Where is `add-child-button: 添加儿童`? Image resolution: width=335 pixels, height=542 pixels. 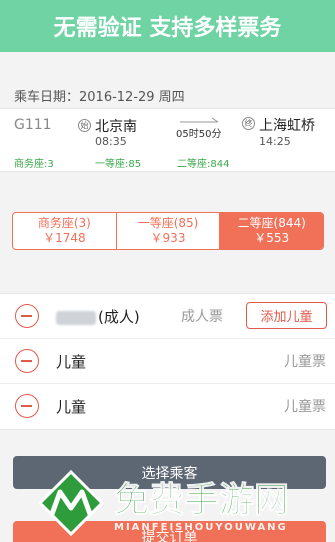
add-child-button: 添加儿童 is located at coordinates (286, 315).